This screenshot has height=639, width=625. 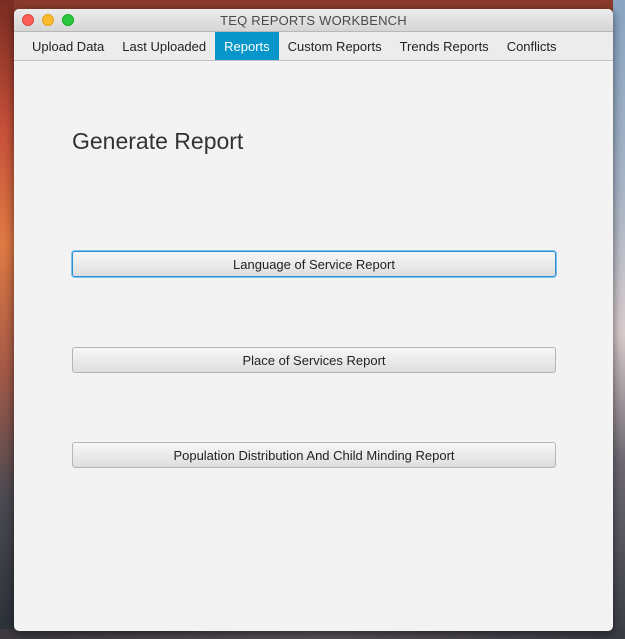 I want to click on language-of-service-report-button: Language of Service Report, so click(x=314, y=264).